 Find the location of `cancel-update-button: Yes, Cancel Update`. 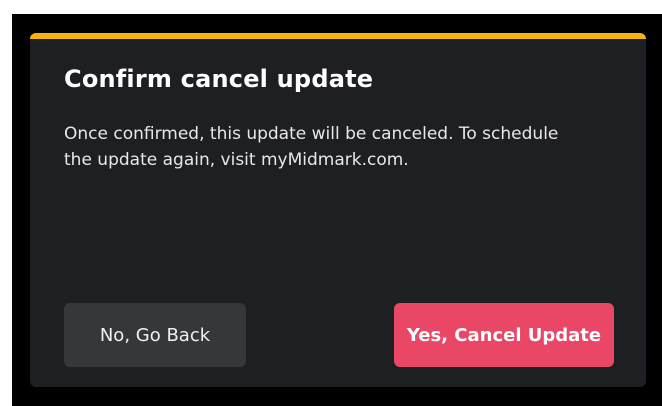

cancel-update-button: Yes, Cancel Update is located at coordinates (504, 335).